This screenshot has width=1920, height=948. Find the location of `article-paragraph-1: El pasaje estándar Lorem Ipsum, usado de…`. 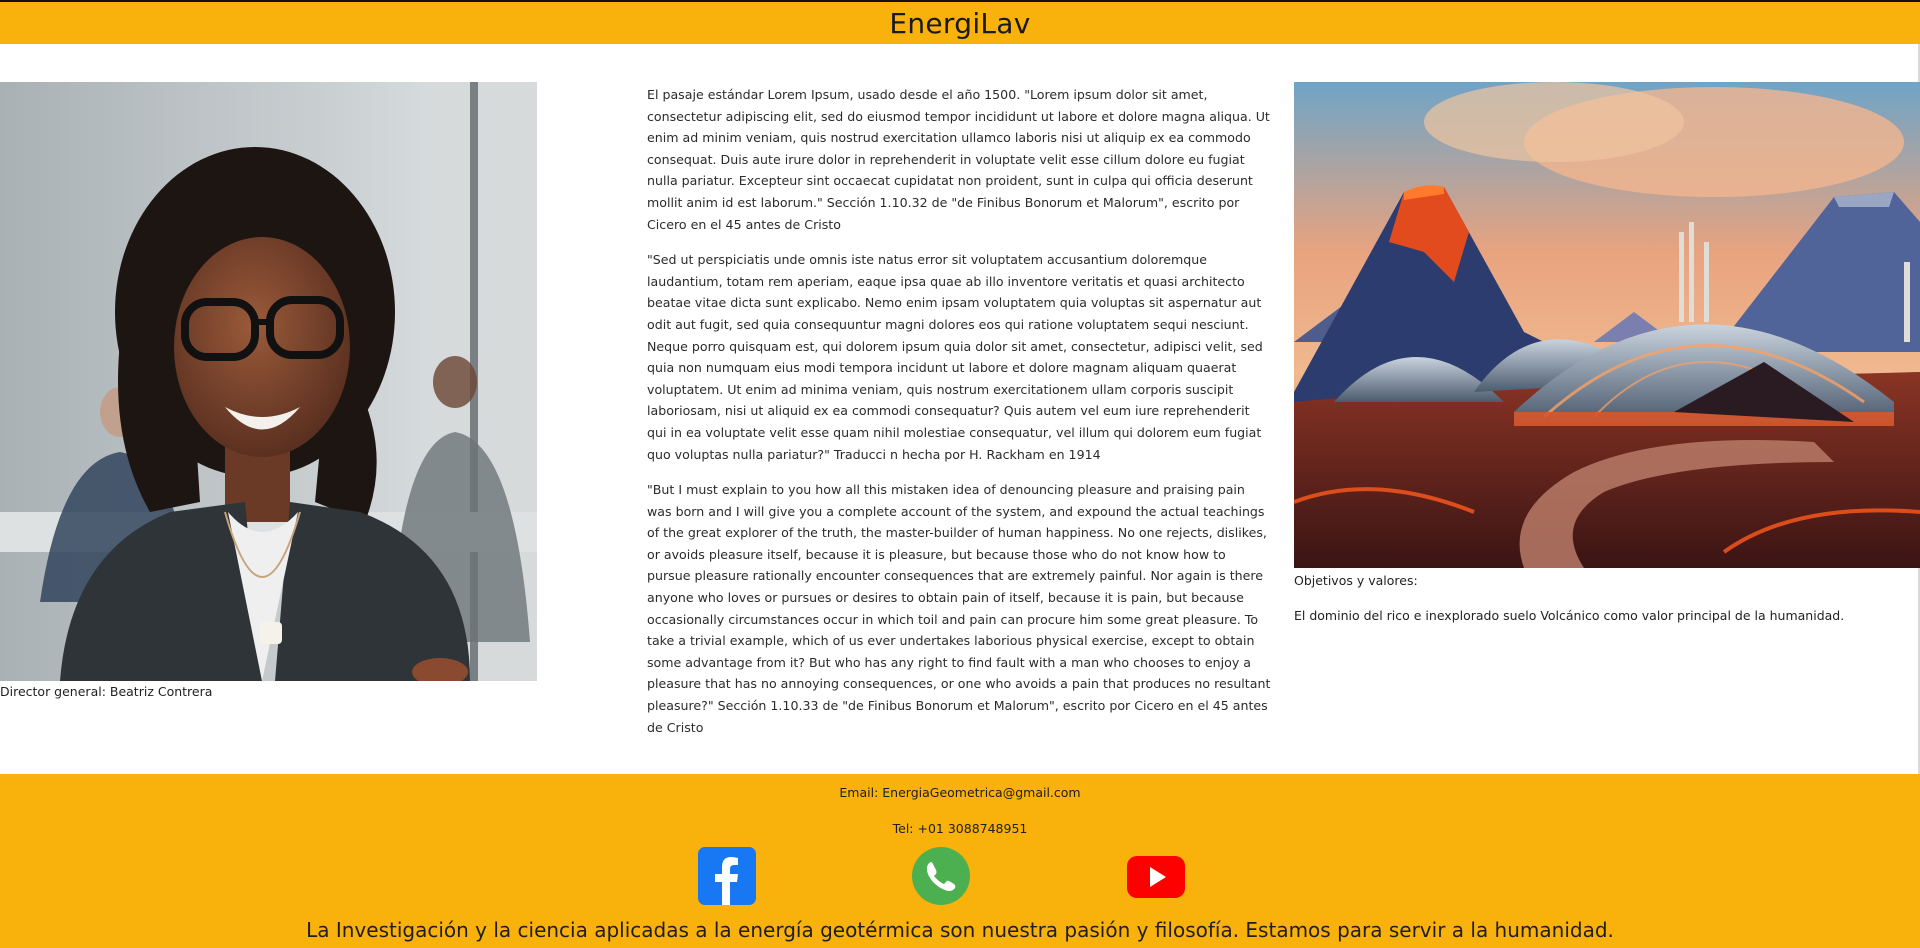

article-paragraph-1: El pasaje estándar Lorem Ipsum, usado de… is located at coordinates (958, 159).